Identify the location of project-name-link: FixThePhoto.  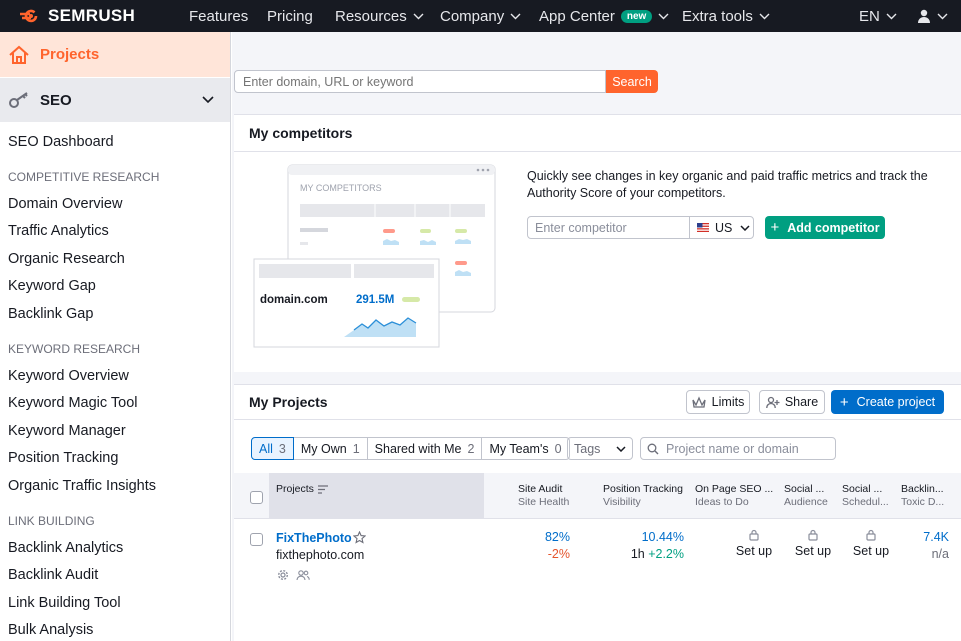
(314, 538).